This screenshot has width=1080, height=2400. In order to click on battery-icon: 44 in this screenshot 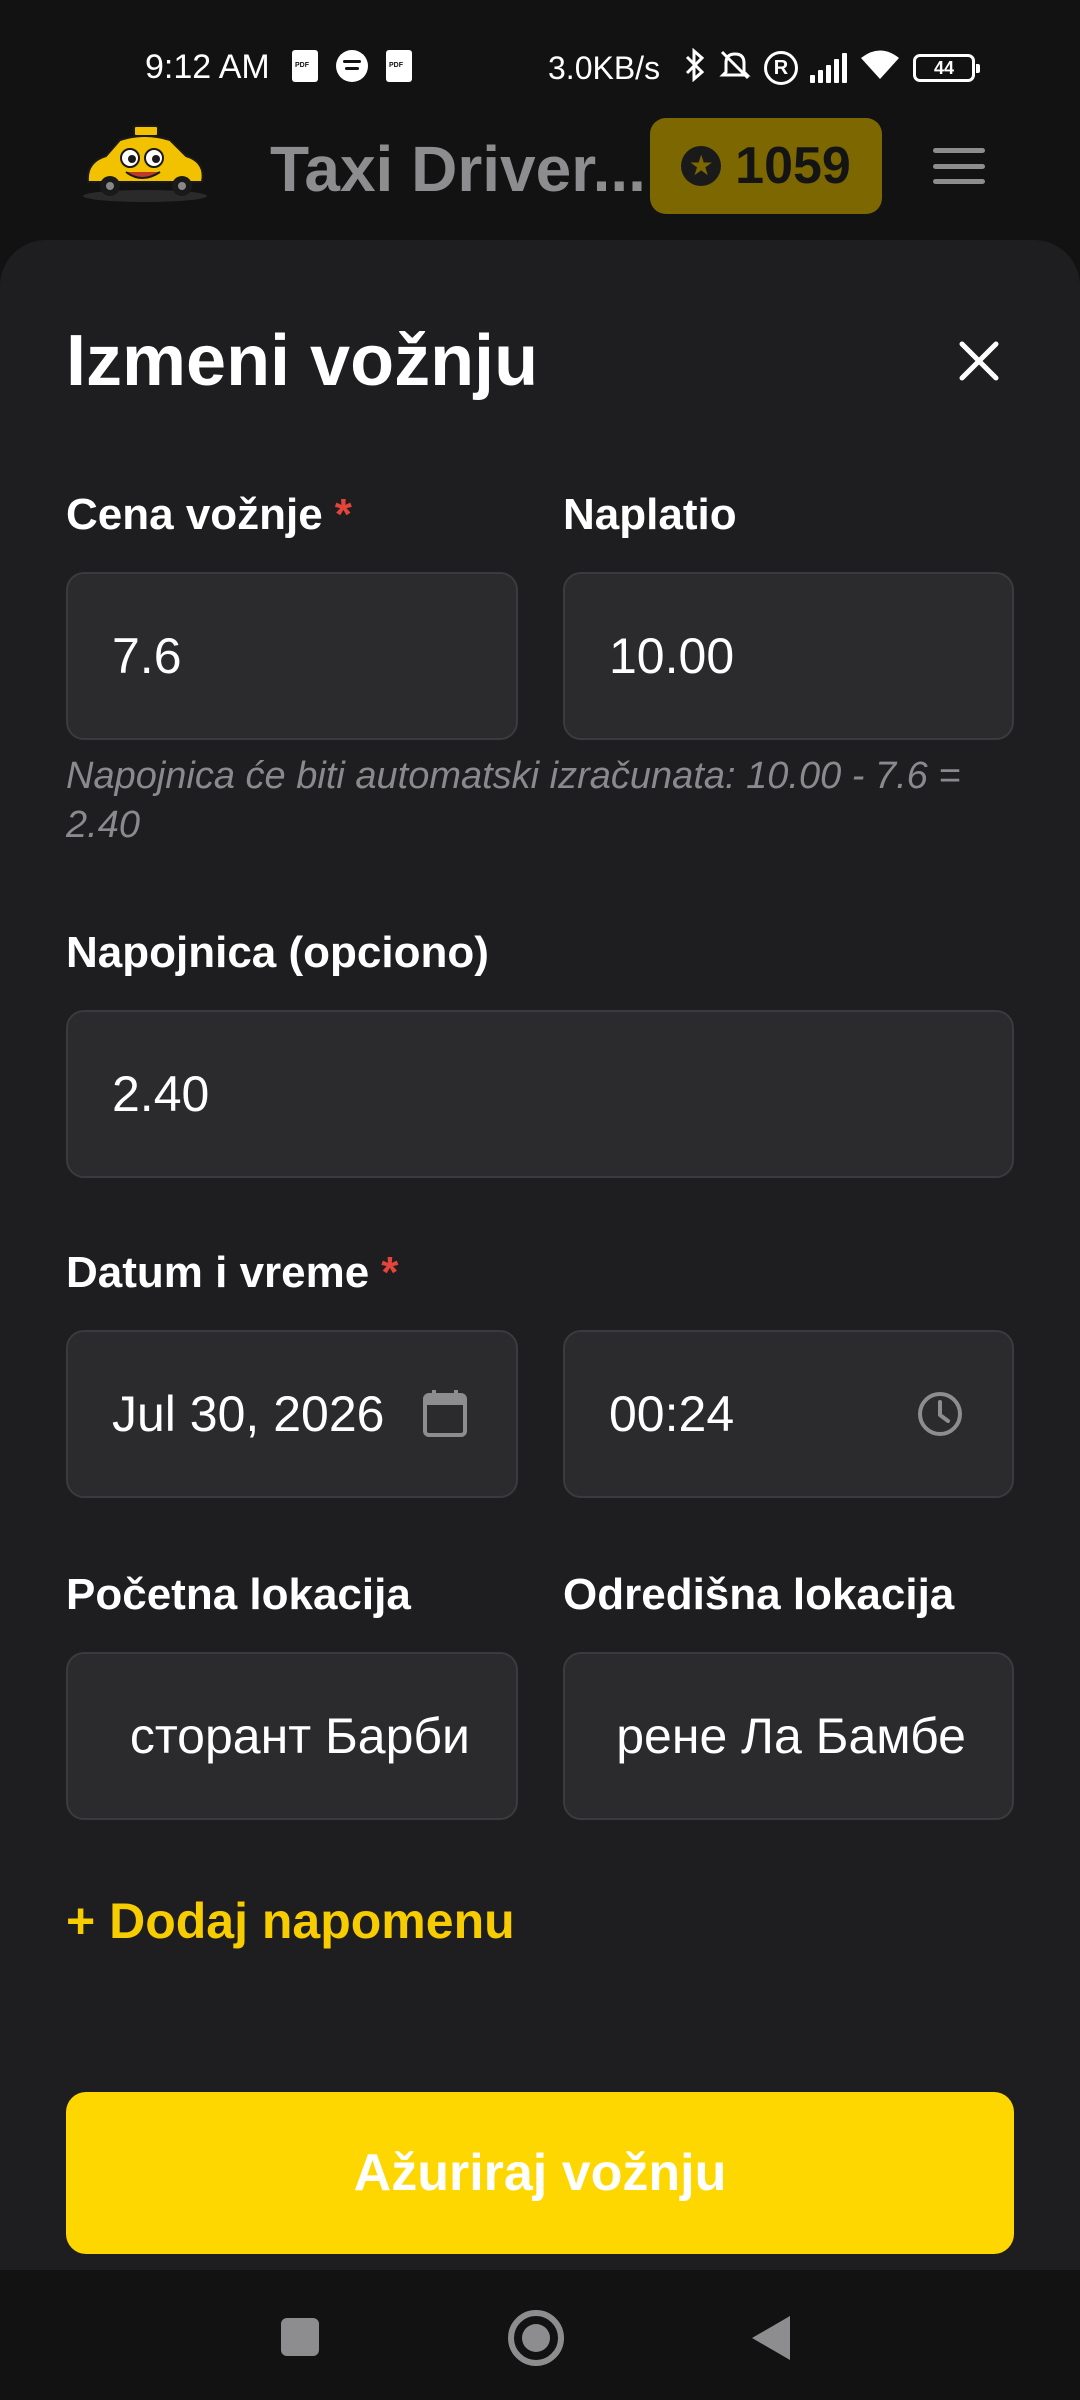, I will do `click(946, 68)`.